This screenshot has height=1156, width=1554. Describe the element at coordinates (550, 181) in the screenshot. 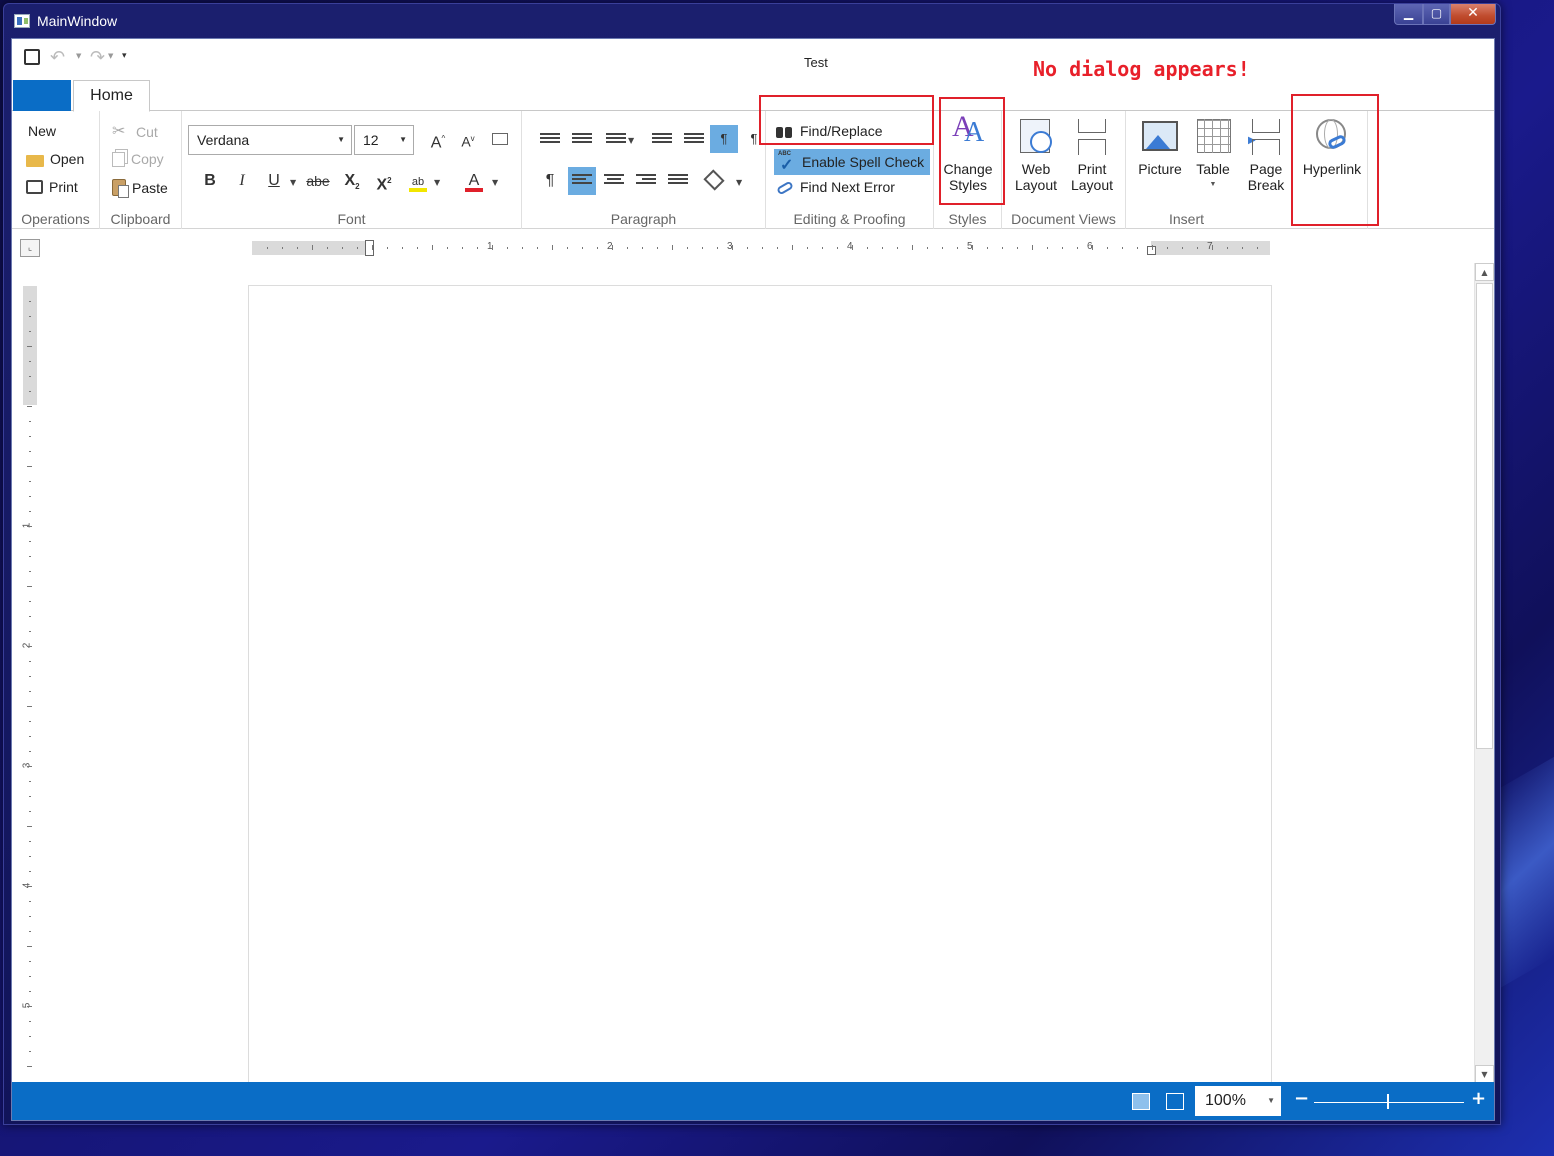

I see `show-formatting-button: ¶` at that location.